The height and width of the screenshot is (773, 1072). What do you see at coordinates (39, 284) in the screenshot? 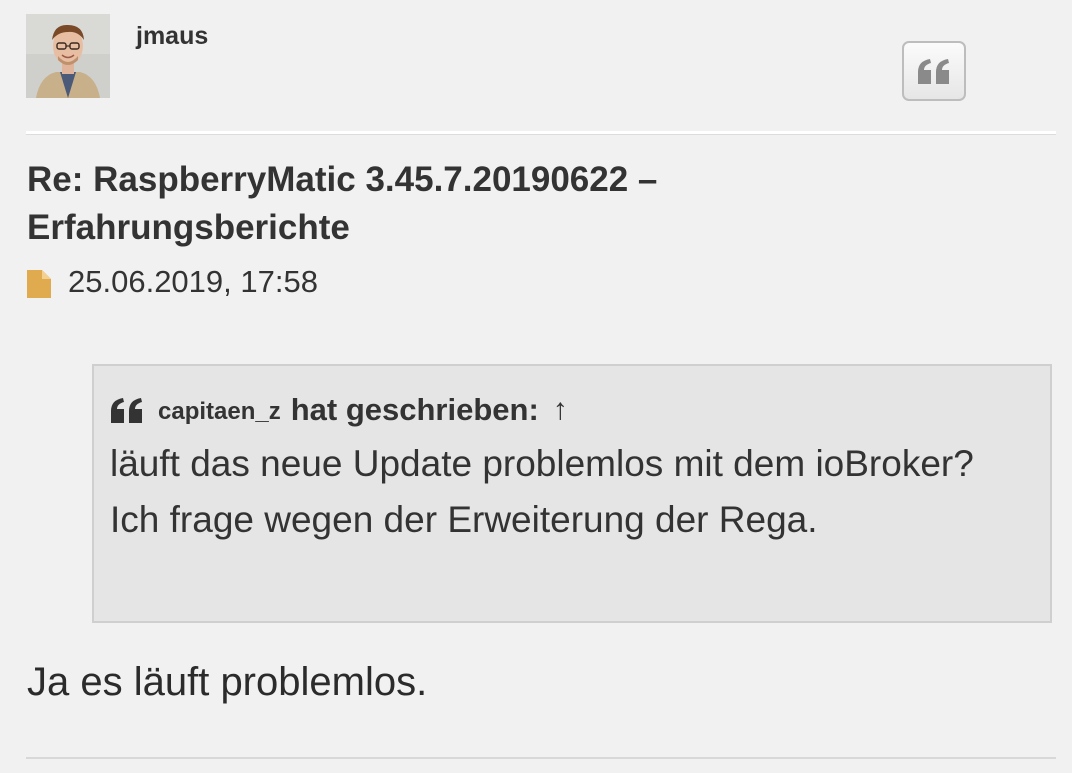
I see `file-icon` at bounding box center [39, 284].